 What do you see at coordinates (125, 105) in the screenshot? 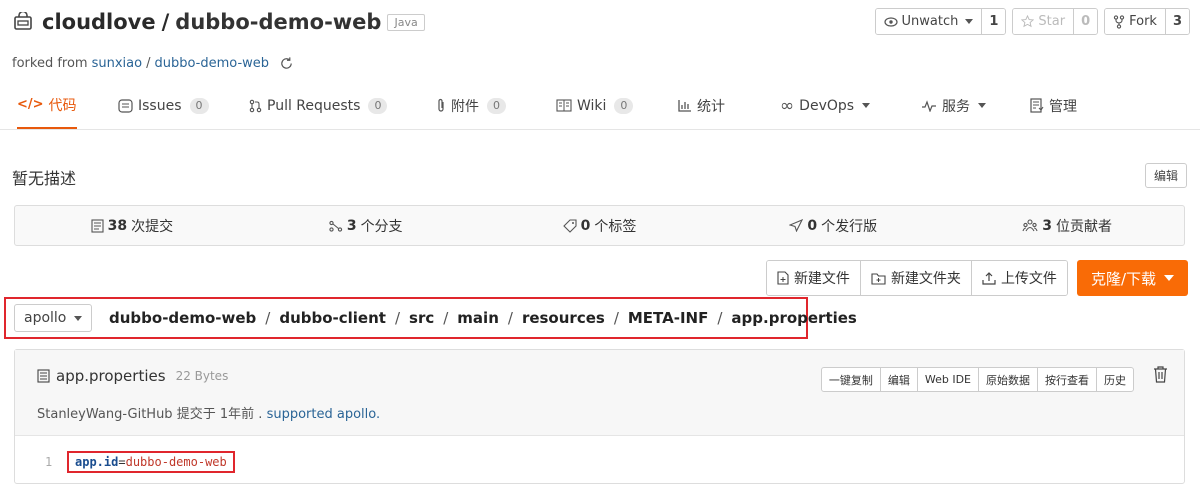
I see `issues-icon` at bounding box center [125, 105].